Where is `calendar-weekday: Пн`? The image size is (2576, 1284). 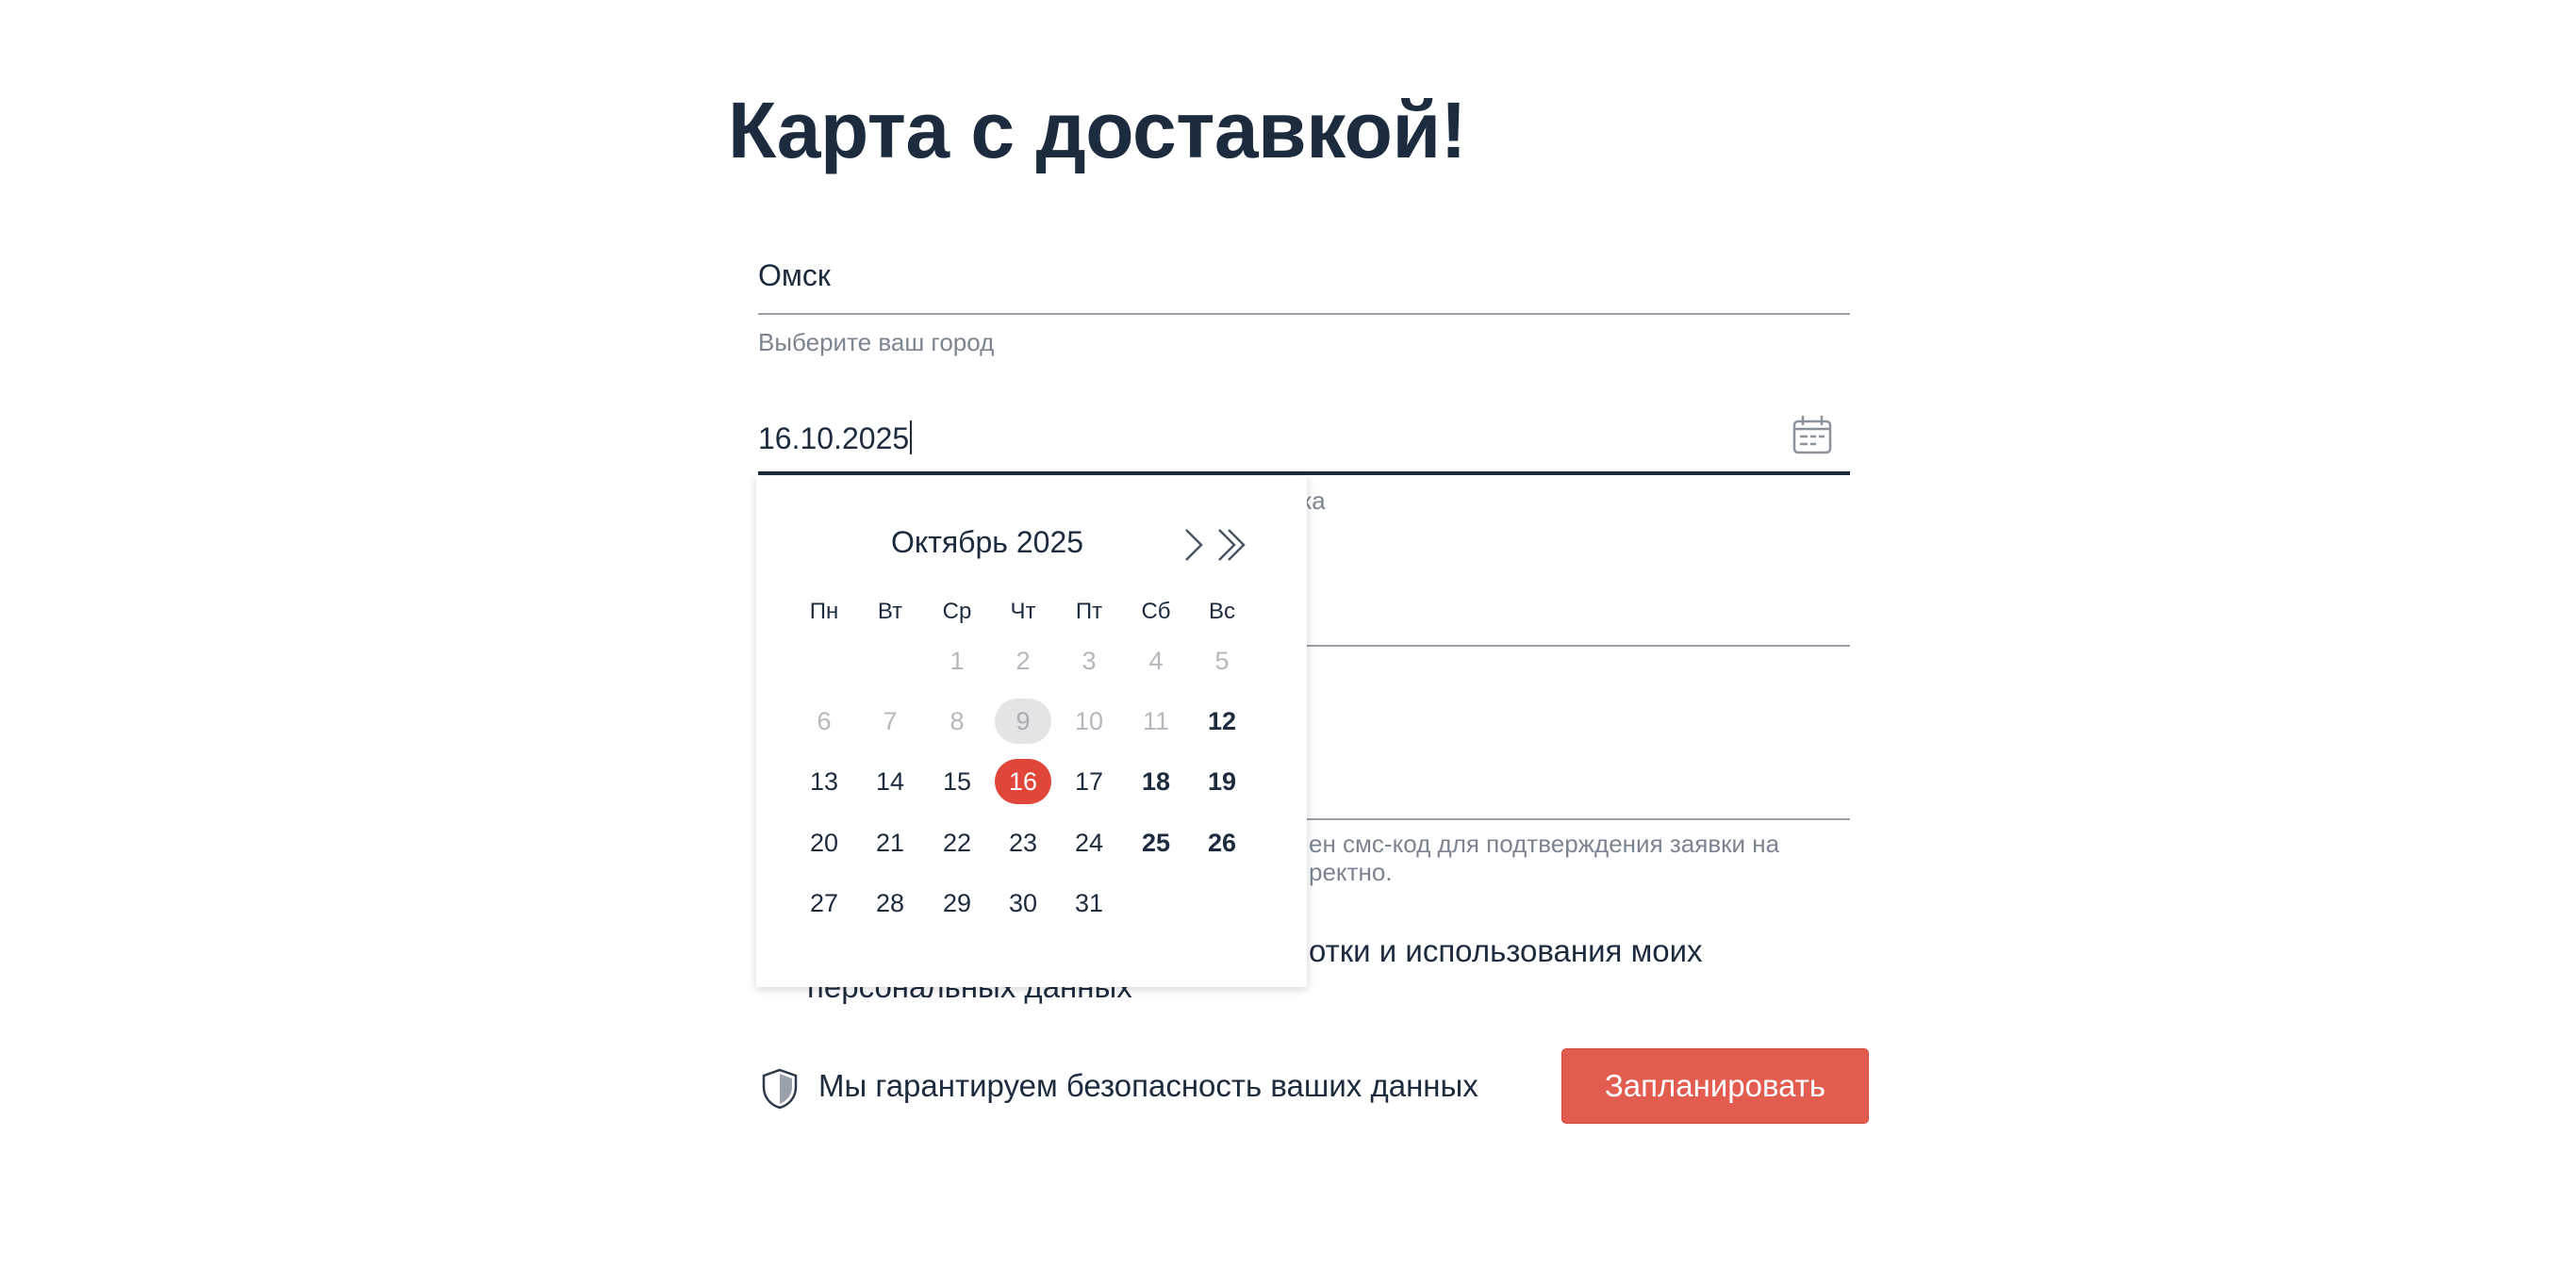
calendar-weekday: Пн is located at coordinates (824, 612).